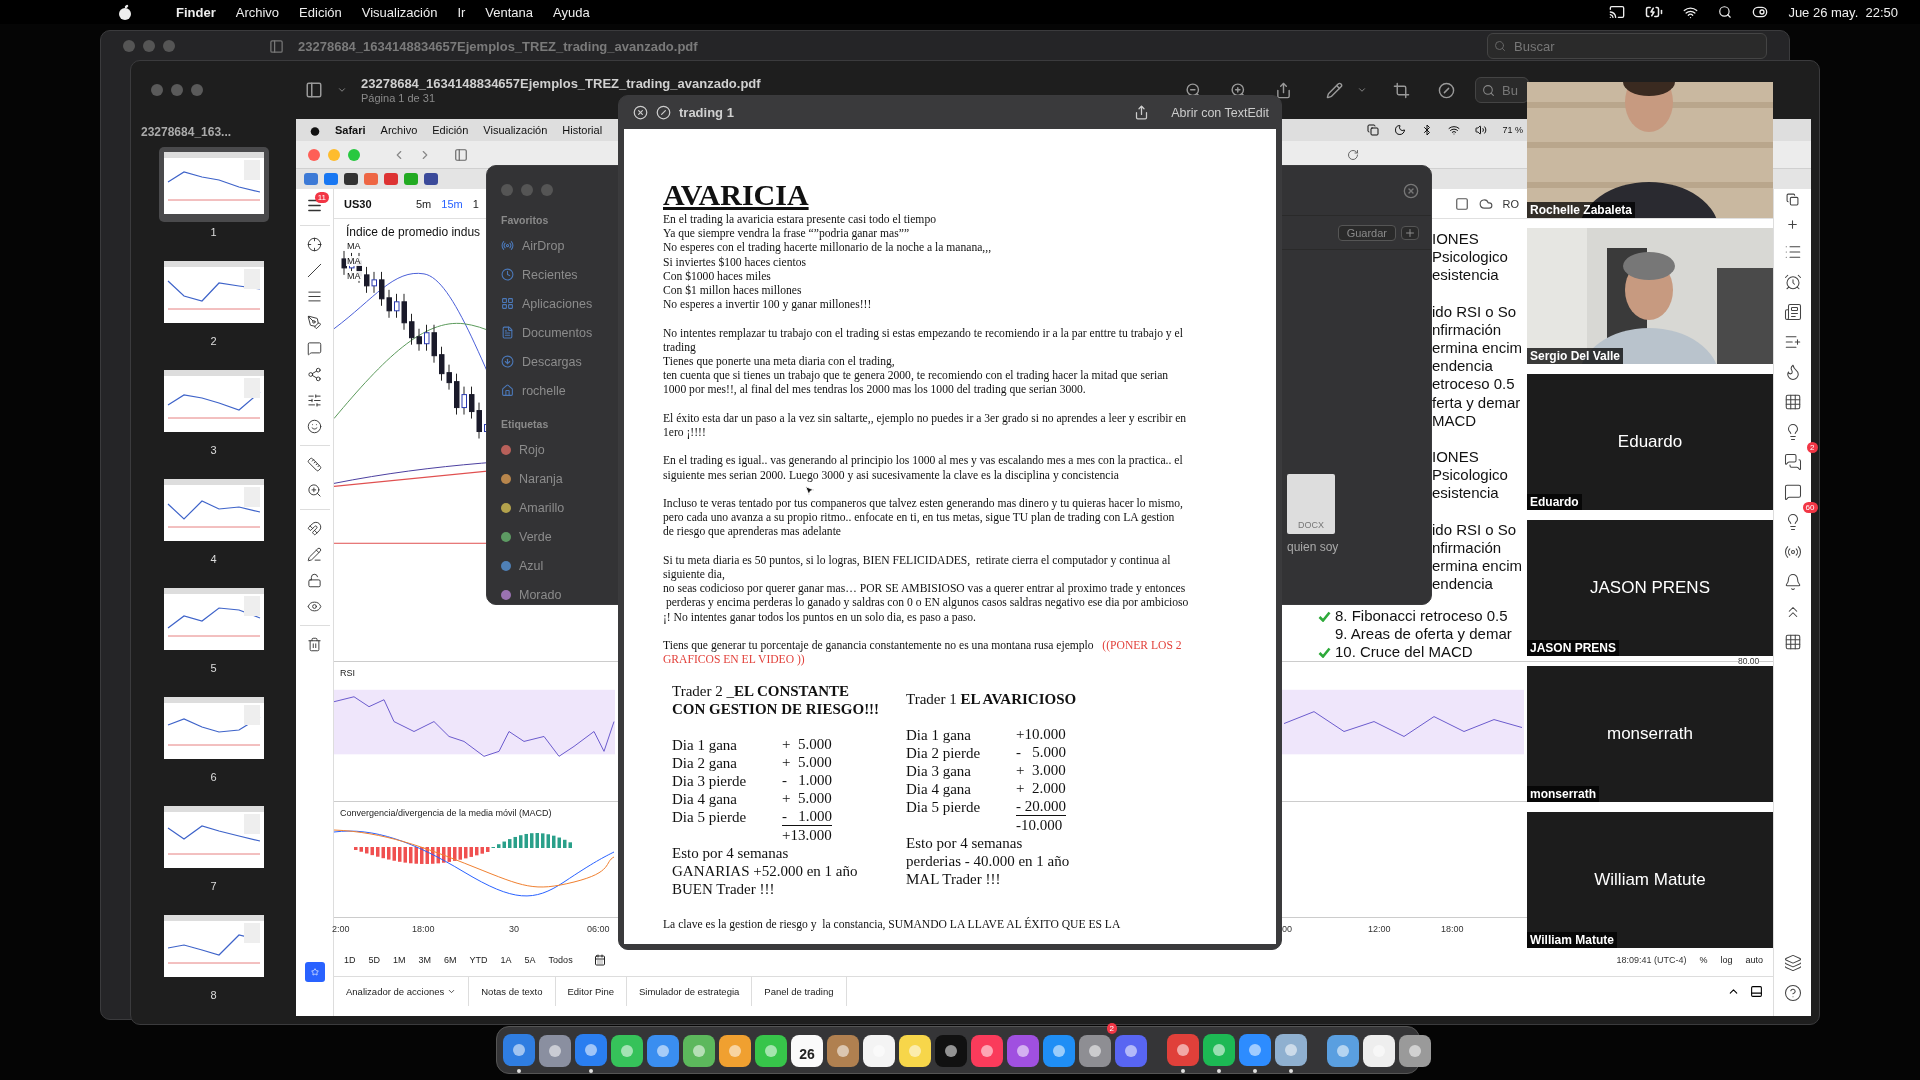  What do you see at coordinates (550, 274) in the screenshot?
I see `sidebar-item: Recientes` at bounding box center [550, 274].